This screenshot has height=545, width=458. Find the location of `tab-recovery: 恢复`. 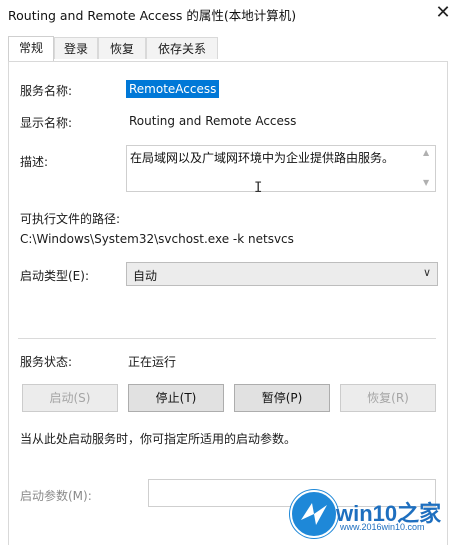

tab-recovery: 恢复 is located at coordinates (122, 48).